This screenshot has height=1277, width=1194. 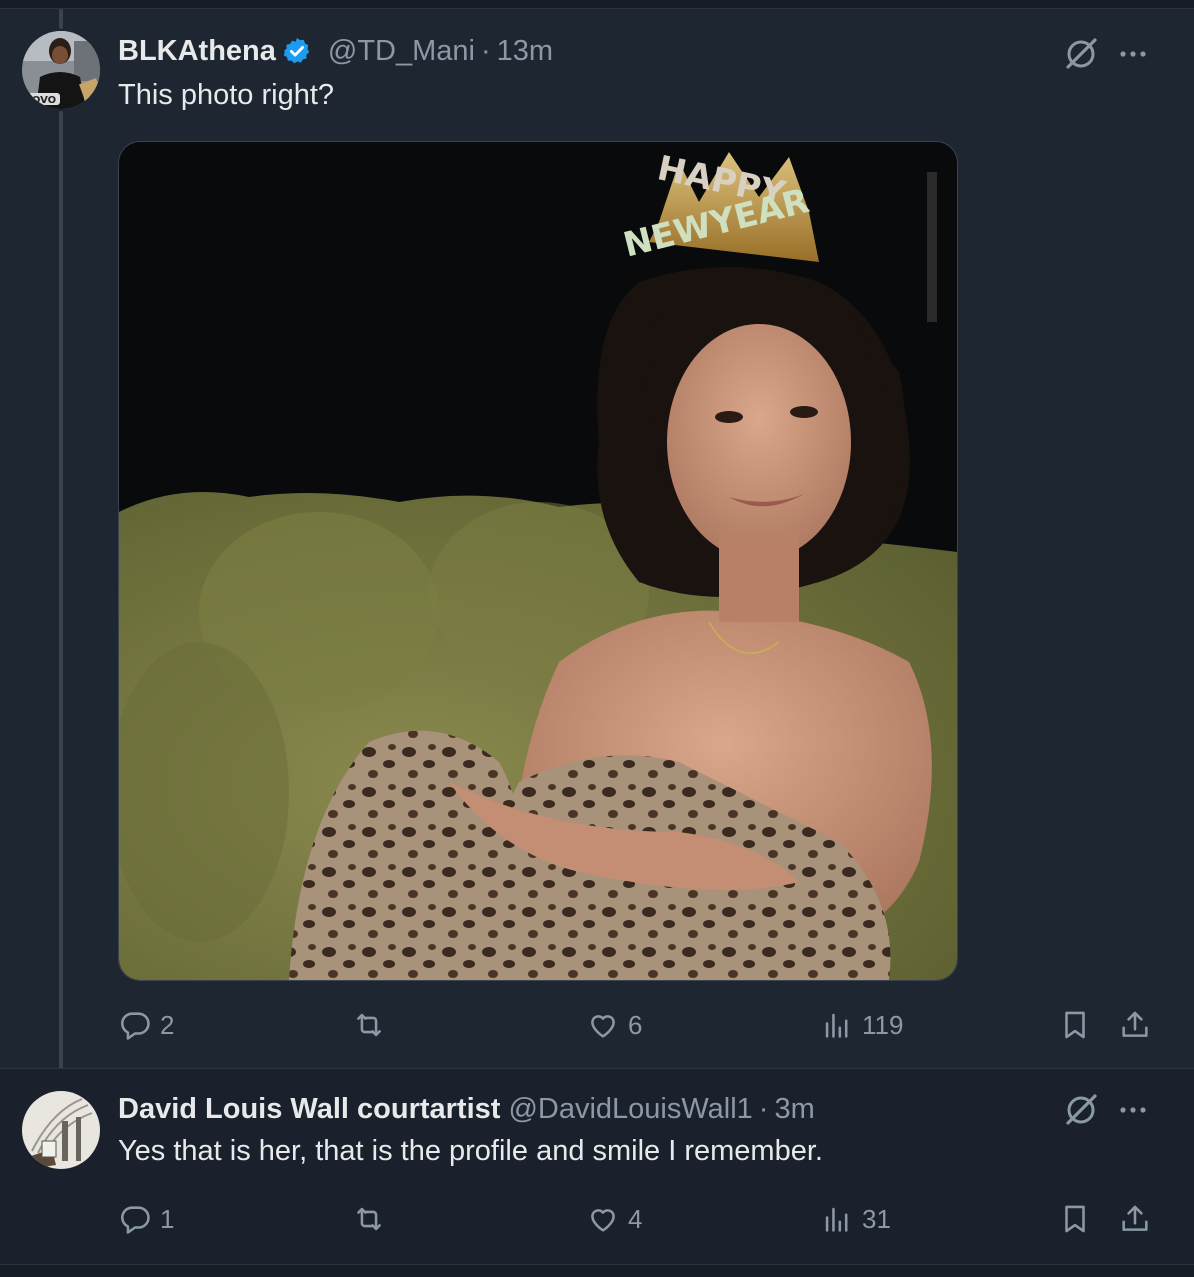 I want to click on views-count: 119, so click(x=883, y=1024).